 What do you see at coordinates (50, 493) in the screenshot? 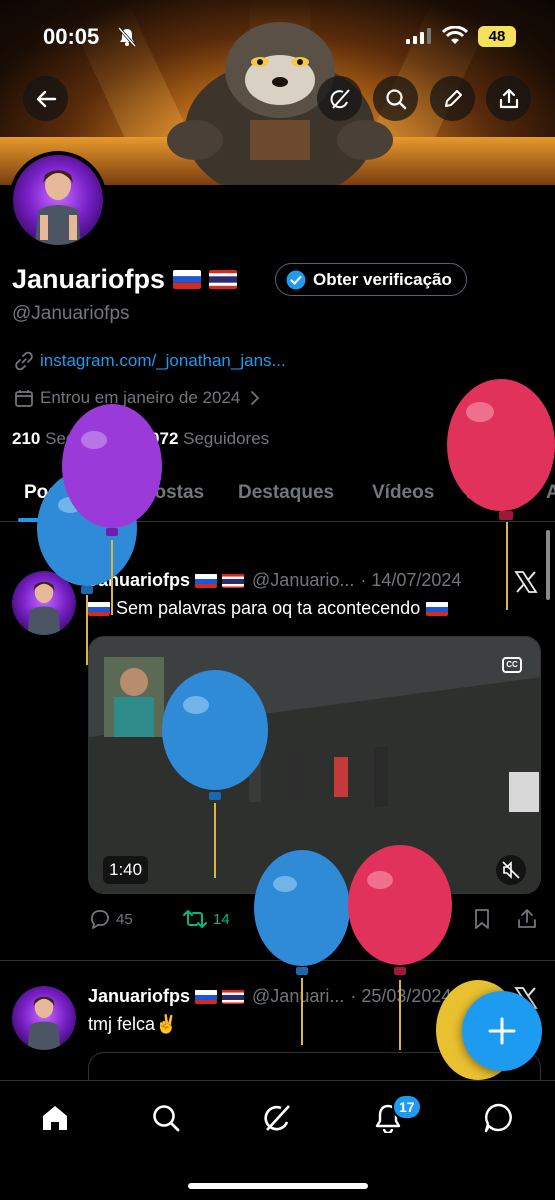
I see `tab-posts: Posts` at bounding box center [50, 493].